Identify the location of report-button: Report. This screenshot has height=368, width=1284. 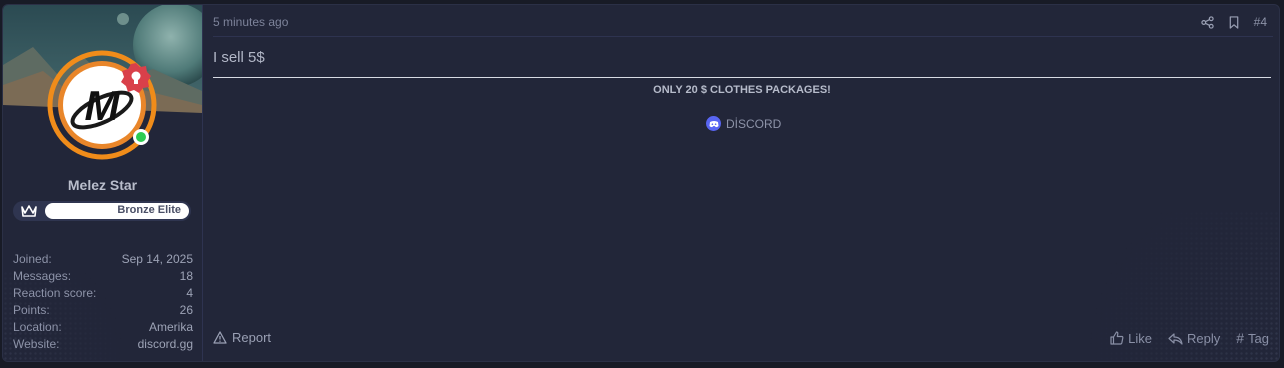
(242, 337).